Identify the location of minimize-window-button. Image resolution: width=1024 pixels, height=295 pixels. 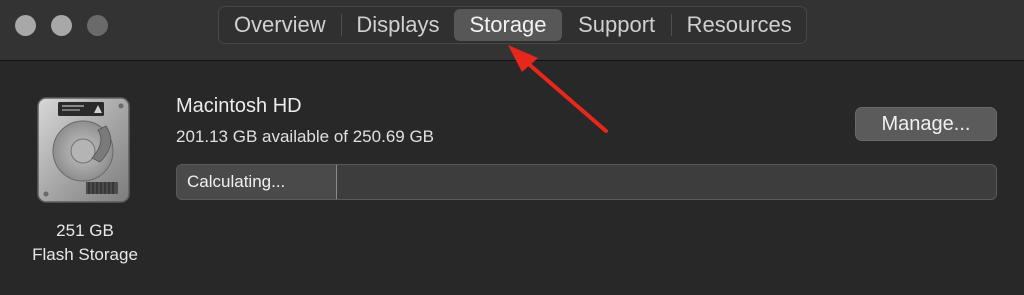
(61, 25).